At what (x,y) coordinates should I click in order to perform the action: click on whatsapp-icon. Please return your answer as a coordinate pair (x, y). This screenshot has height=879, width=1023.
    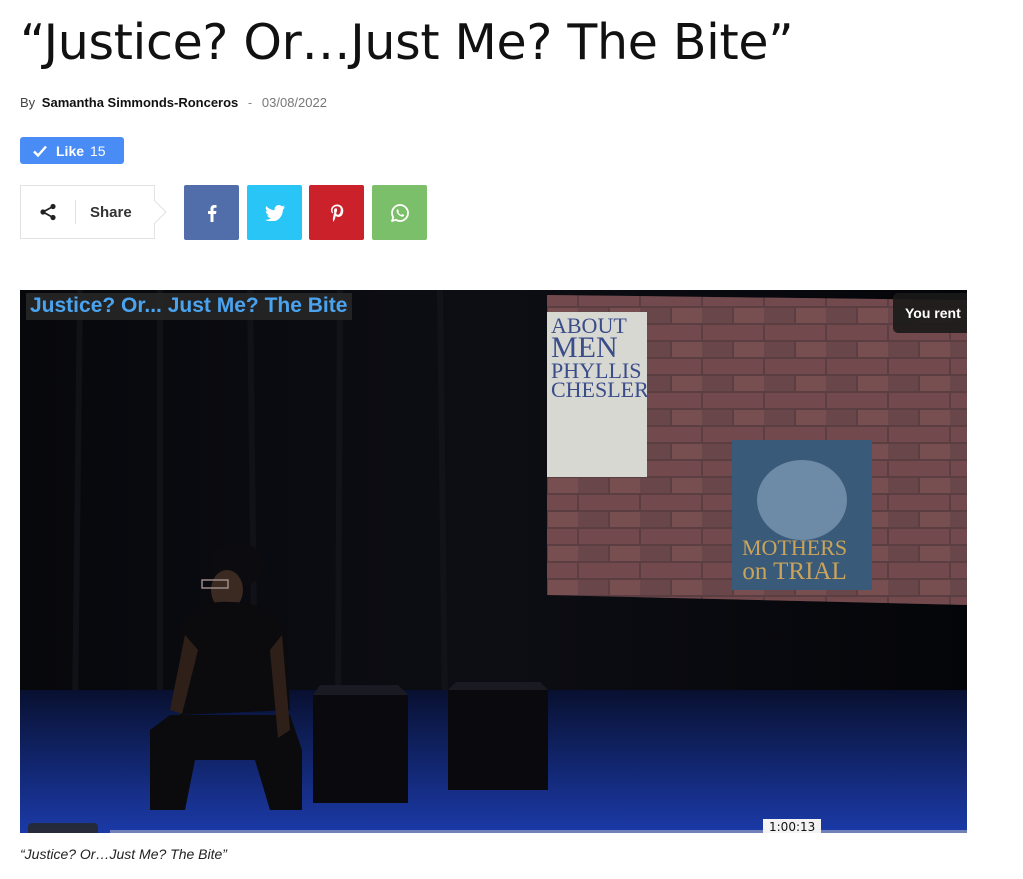
    Looking at the image, I should click on (399, 212).